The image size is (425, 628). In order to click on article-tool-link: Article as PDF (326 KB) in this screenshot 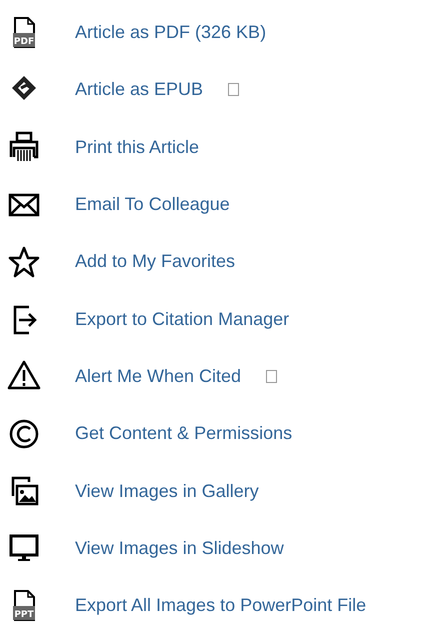, I will do `click(170, 33)`.